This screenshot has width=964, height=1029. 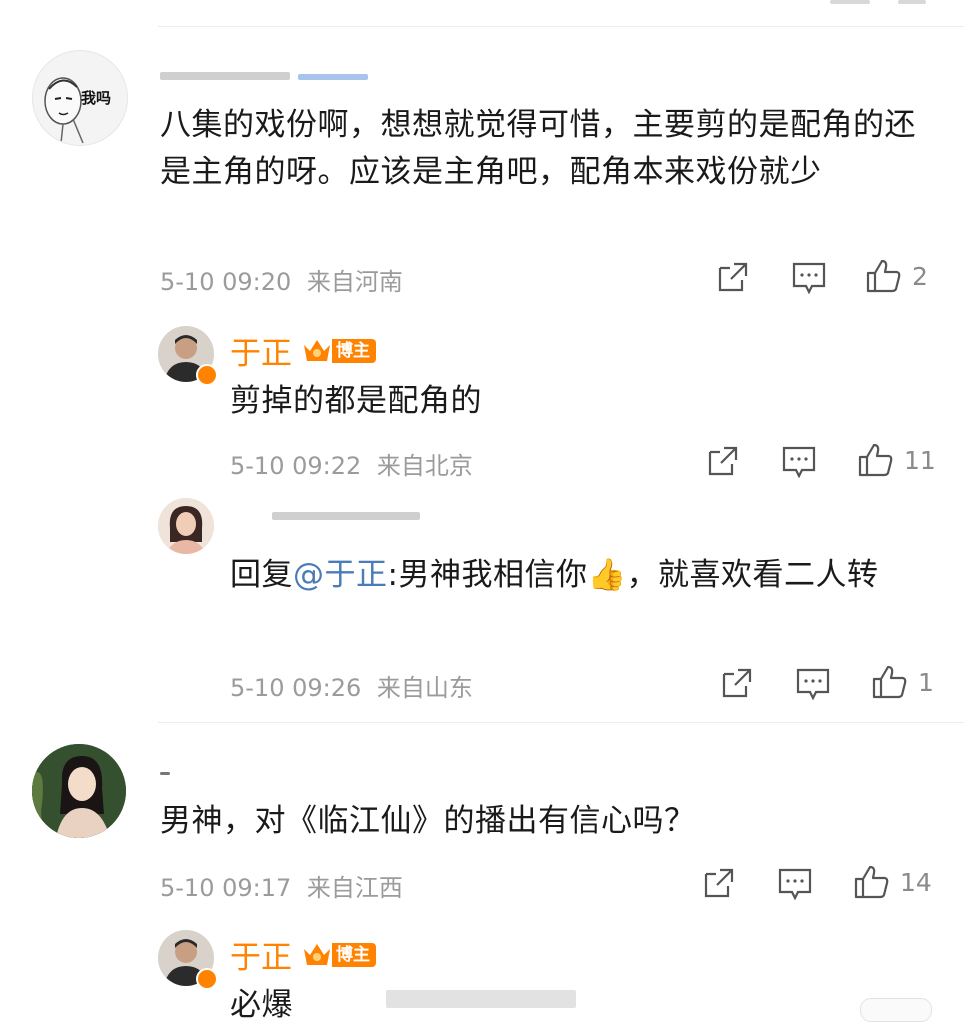 I want to click on reply-text: 剪掉的都是配角的, so click(x=356, y=401).